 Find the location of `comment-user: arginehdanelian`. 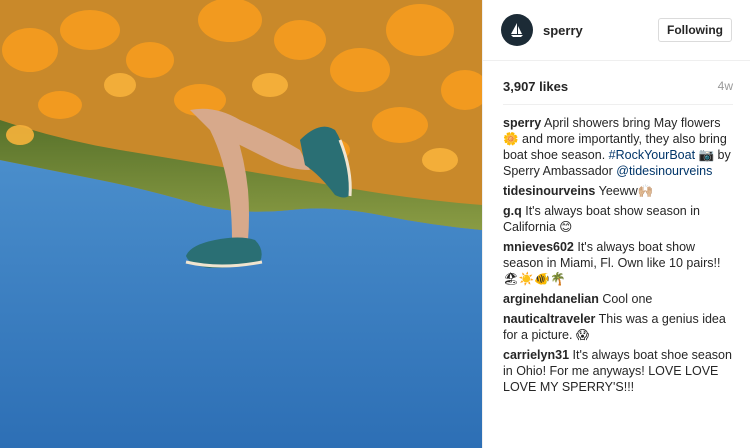

comment-user: arginehdanelian is located at coordinates (551, 299).